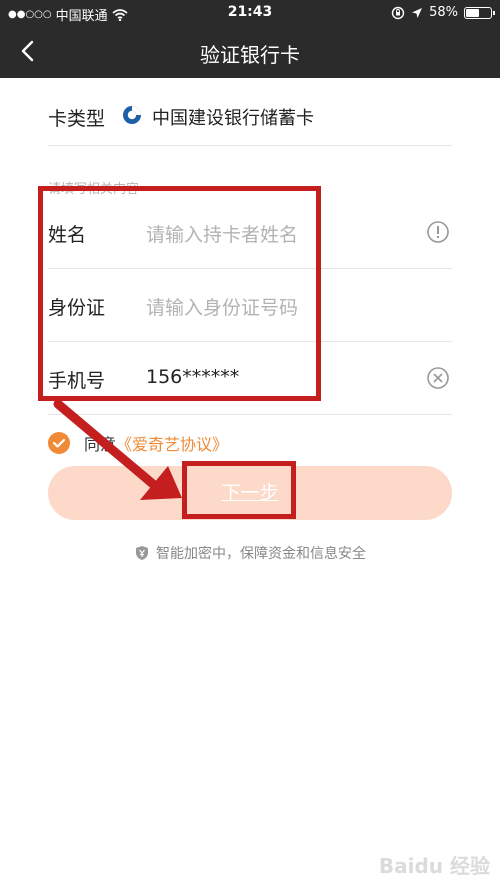 Image resolution: width=500 pixels, height=889 pixels. Describe the element at coordinates (398, 12) in the screenshot. I see `rotation-lock-icon` at that location.